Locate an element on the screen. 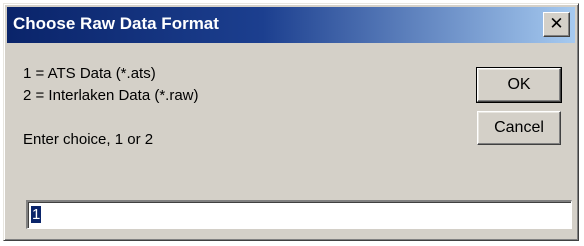 The image size is (584, 246). title-bar: Choose Raw Data Format ✕ is located at coordinates (291, 25).